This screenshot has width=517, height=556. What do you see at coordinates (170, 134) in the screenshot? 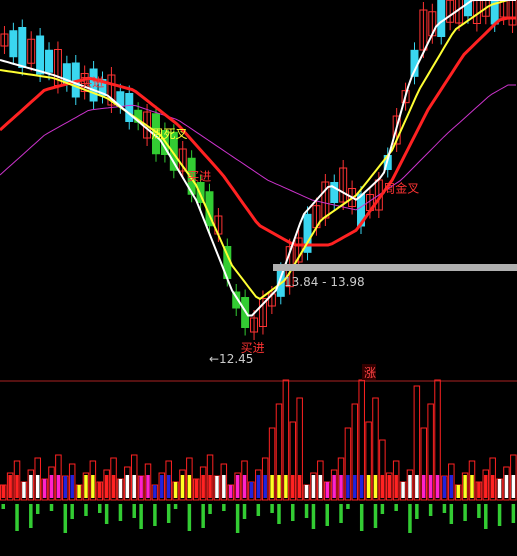
I see `signal-annotation: 周死叉` at bounding box center [170, 134].